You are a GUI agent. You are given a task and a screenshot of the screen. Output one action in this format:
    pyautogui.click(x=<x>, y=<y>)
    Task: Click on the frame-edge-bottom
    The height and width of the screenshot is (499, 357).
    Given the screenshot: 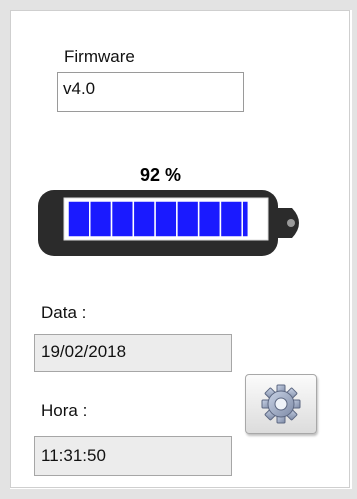 What is the action you would take?
    pyautogui.click(x=178, y=494)
    